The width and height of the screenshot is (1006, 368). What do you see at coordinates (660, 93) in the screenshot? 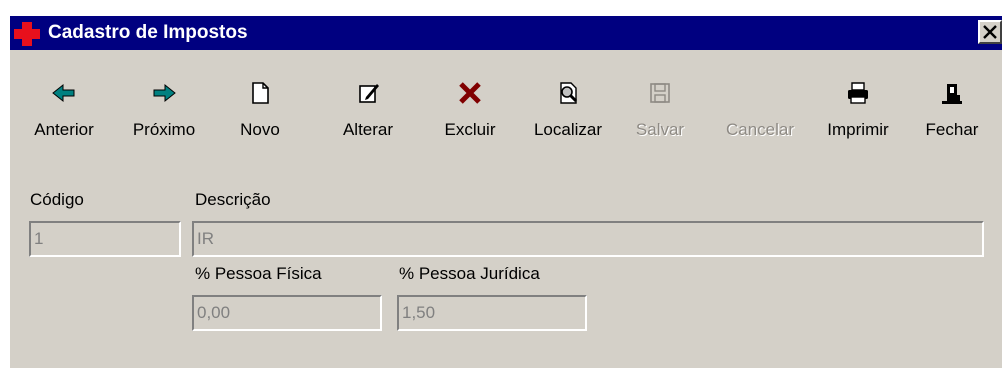
I see `floppy-disk-icon` at bounding box center [660, 93].